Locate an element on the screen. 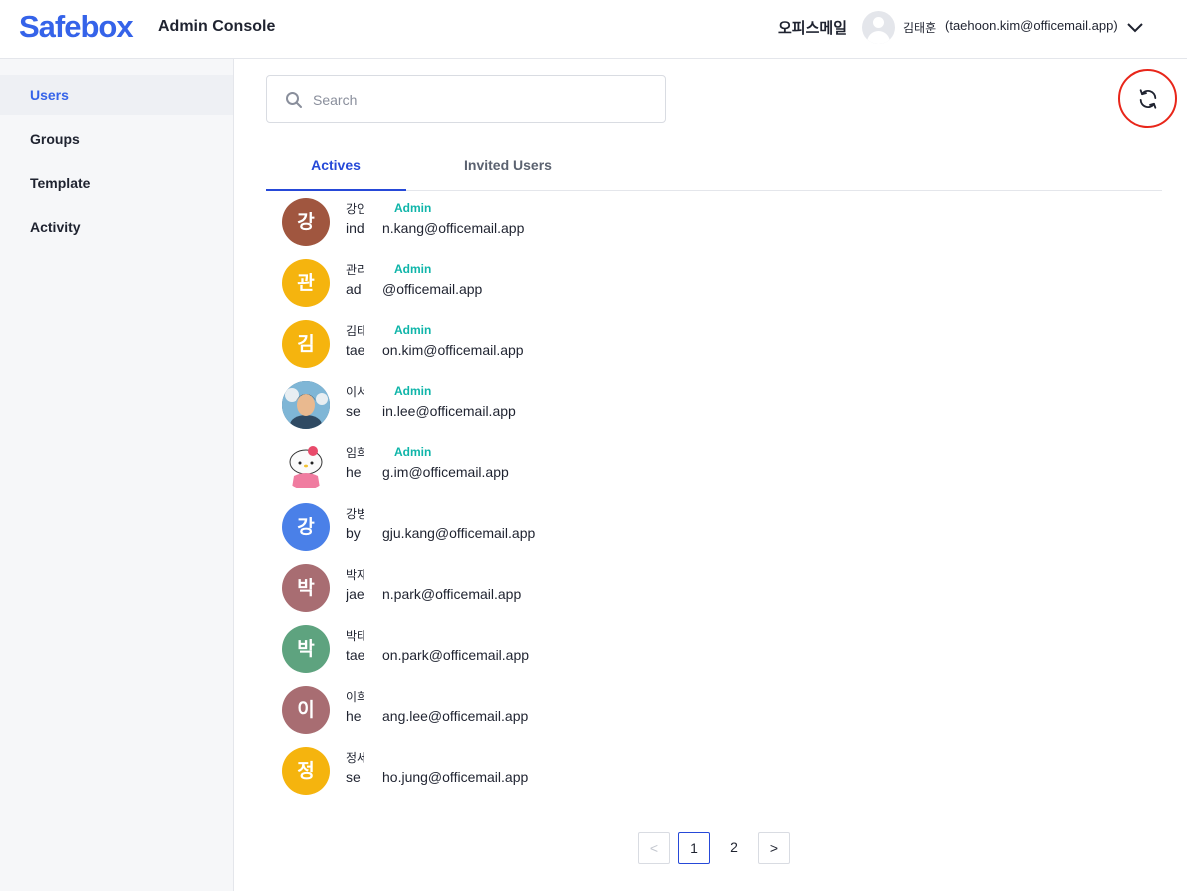 This screenshot has width=1187, height=891. organization-name: 오피스메일 is located at coordinates (813, 28).